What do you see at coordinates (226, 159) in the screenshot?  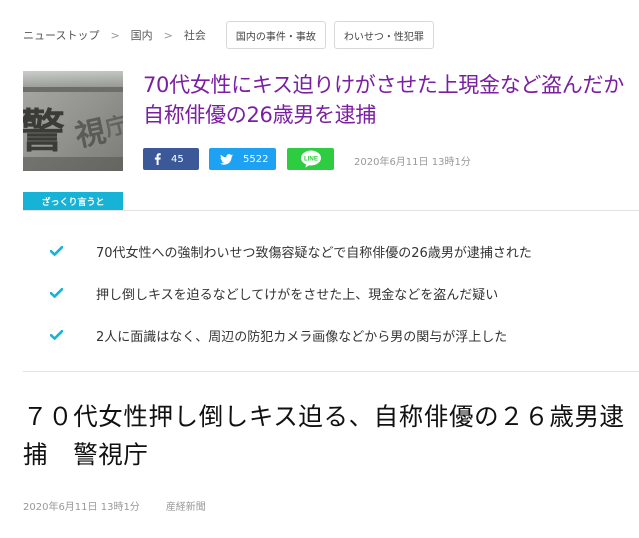 I see `twitter-icon` at bounding box center [226, 159].